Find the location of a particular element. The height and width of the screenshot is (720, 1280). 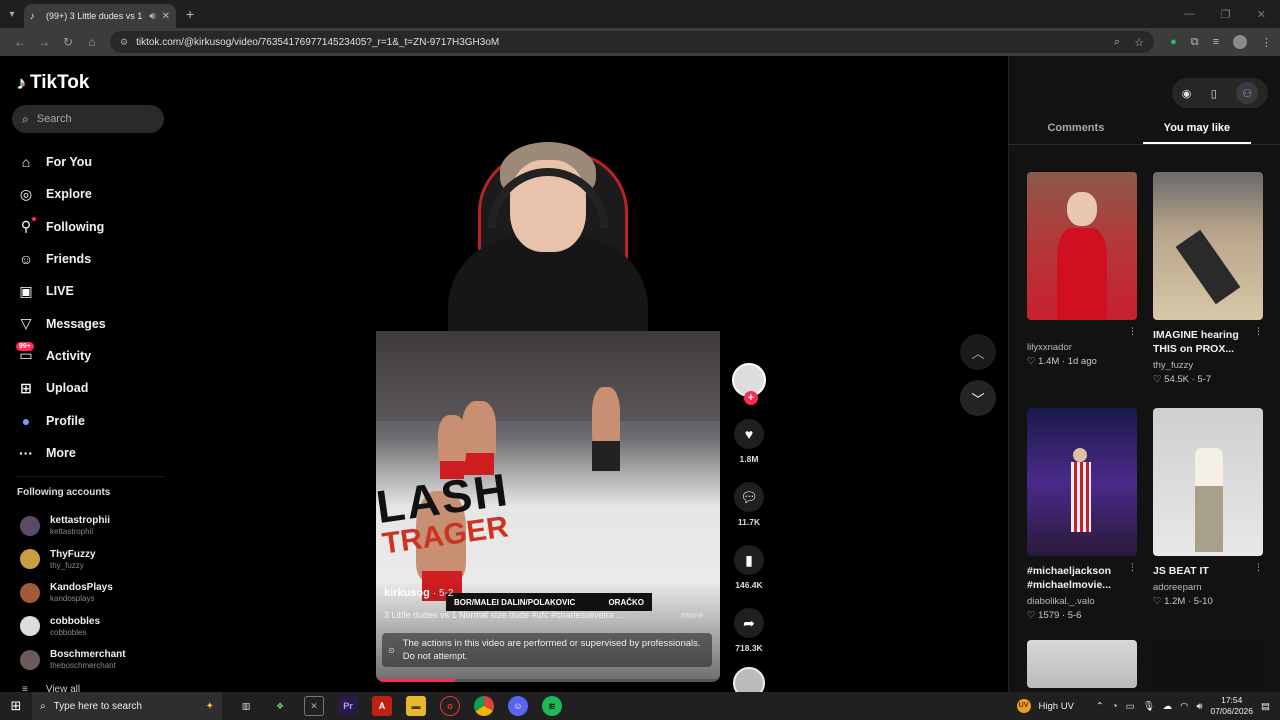

close-window-icon: ✕ is located at coordinates (1261, 14).